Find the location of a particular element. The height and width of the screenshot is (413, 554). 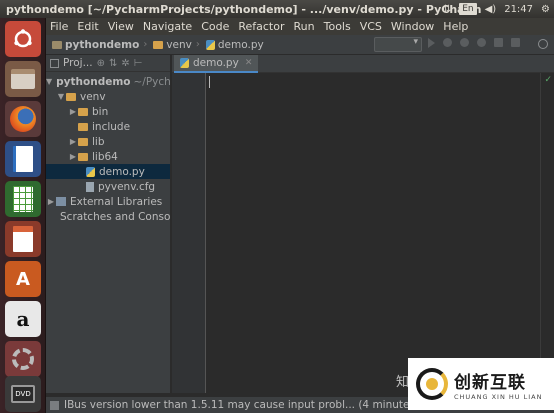

tree-node-pyvenv-cfg: pyvenv.cfg is located at coordinates (108, 186).